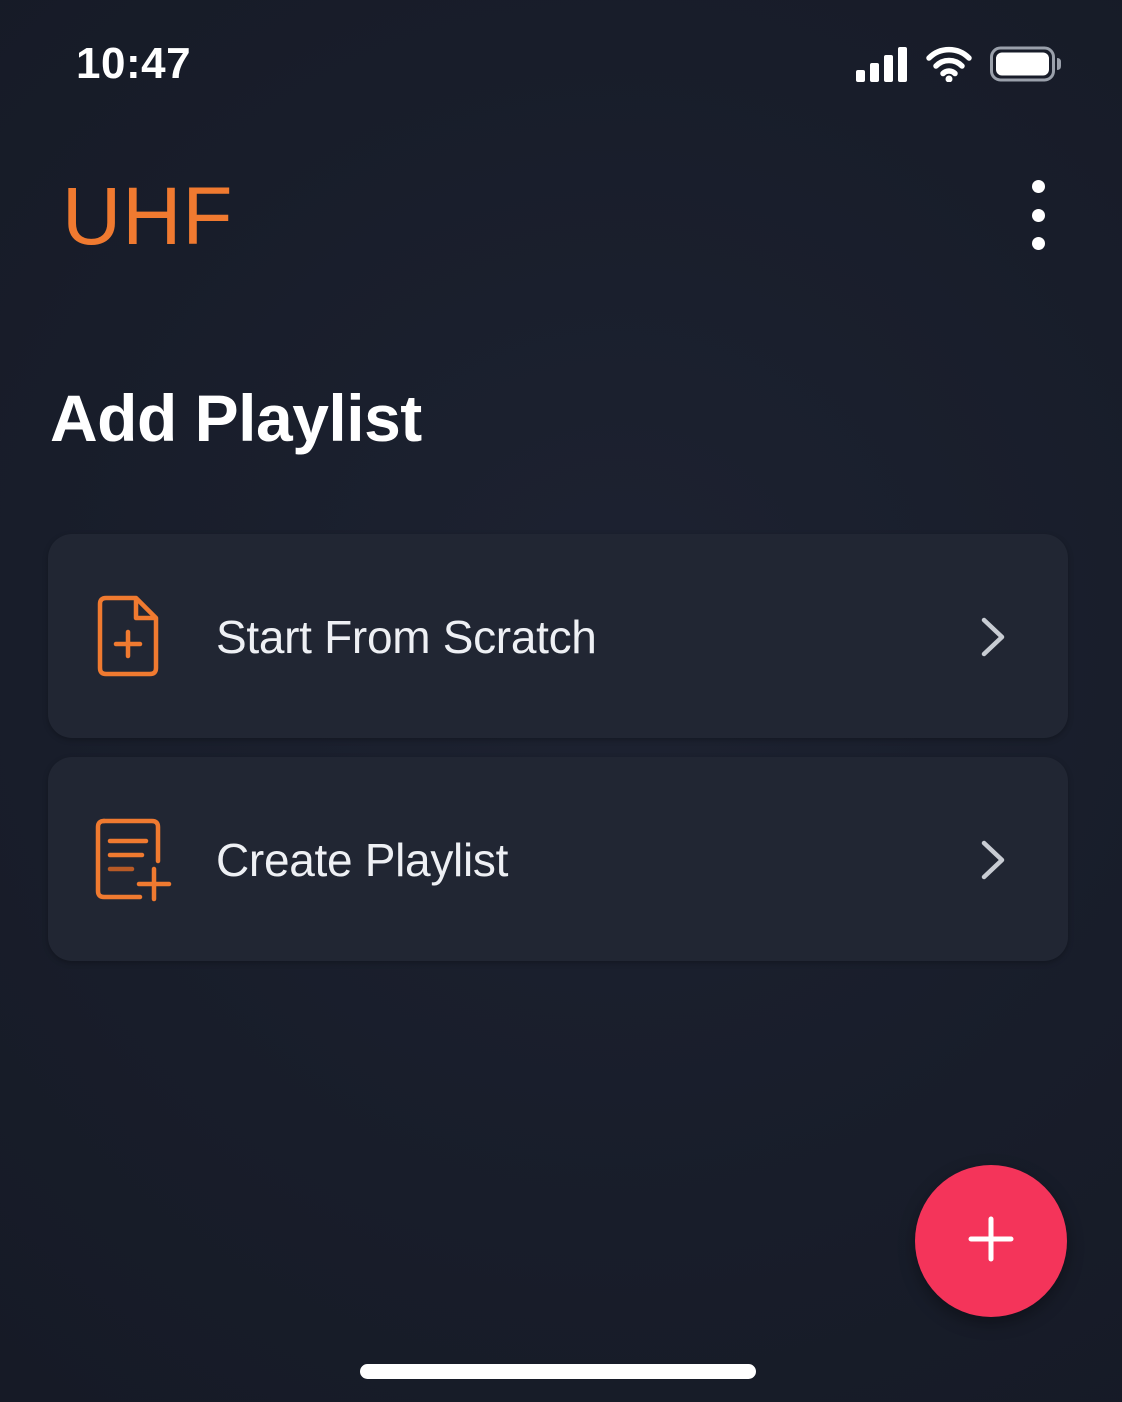 Image resolution: width=1122 pixels, height=1402 pixels. What do you see at coordinates (558, 1371) in the screenshot?
I see `home-indicator` at bounding box center [558, 1371].